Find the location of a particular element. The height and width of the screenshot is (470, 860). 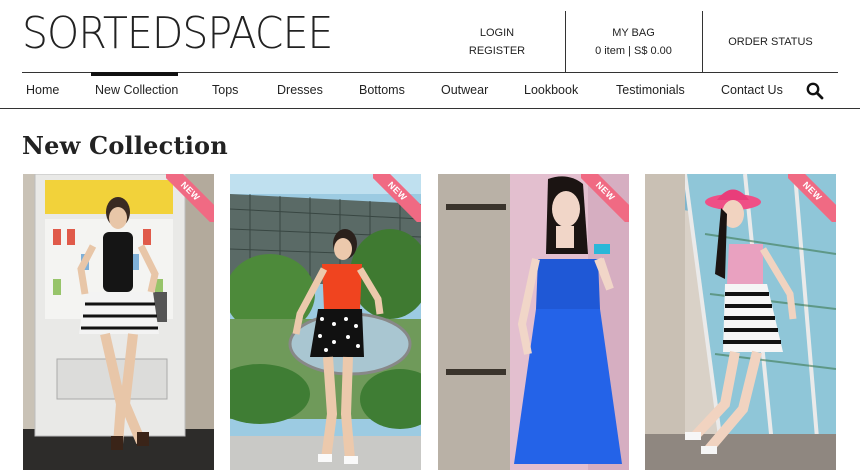

nav-item-outwear: Outwear is located at coordinates (464, 90).